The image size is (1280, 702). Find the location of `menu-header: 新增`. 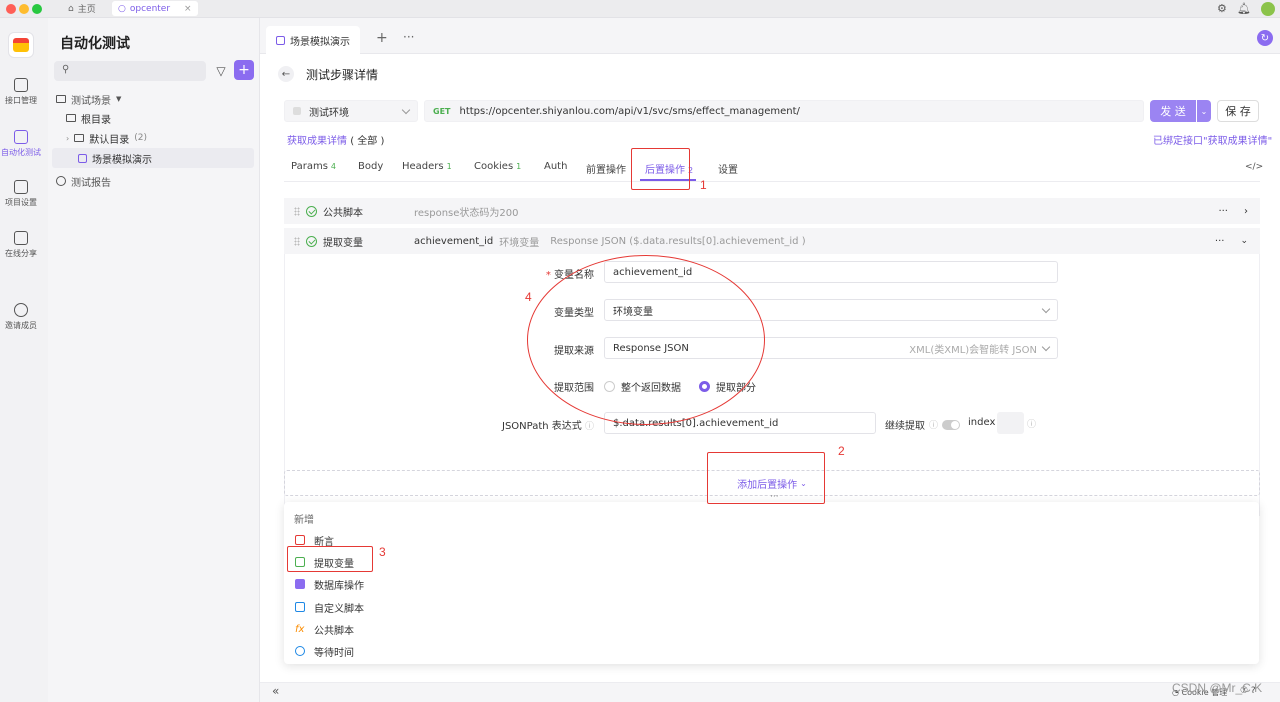

menu-header: 新增 is located at coordinates (304, 520).